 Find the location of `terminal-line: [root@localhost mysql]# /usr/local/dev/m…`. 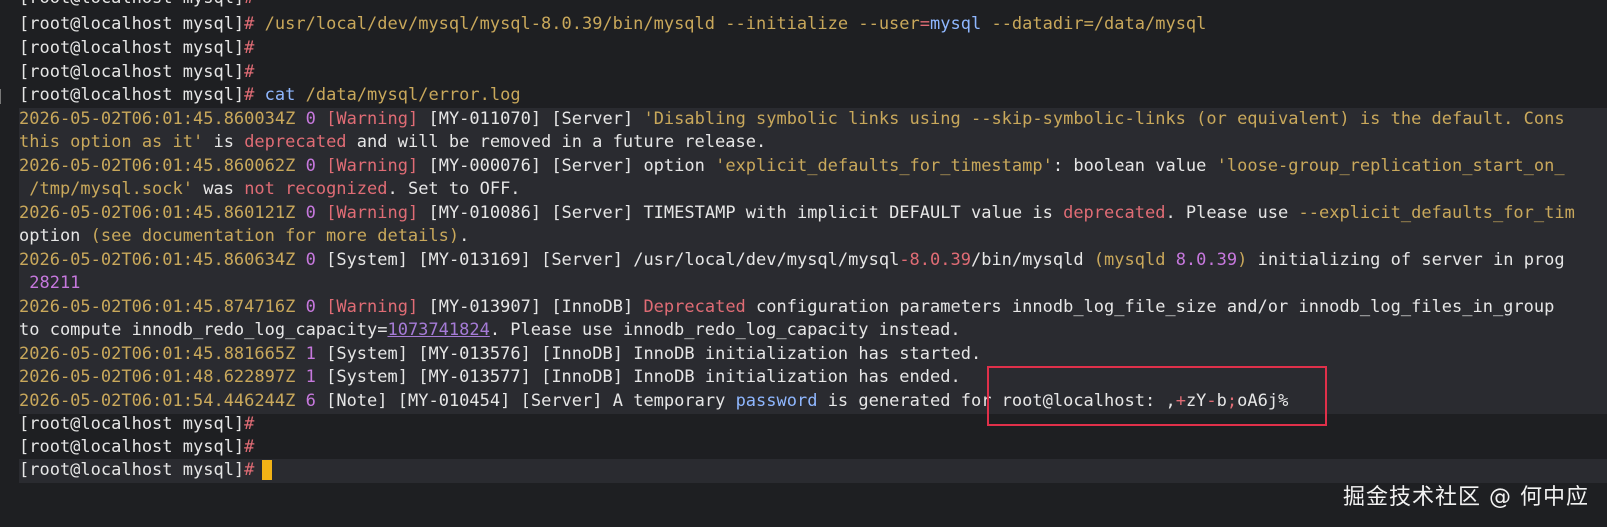

terminal-line: [root@localhost mysql]# /usr/local/dev/m… is located at coordinates (613, 24).